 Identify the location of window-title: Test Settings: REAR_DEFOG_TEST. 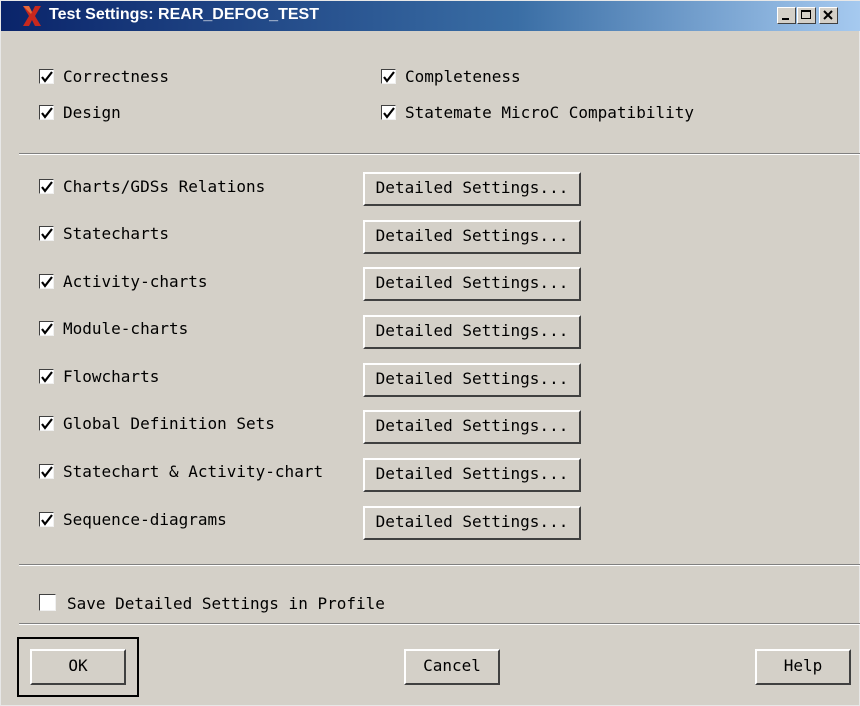
(184, 14).